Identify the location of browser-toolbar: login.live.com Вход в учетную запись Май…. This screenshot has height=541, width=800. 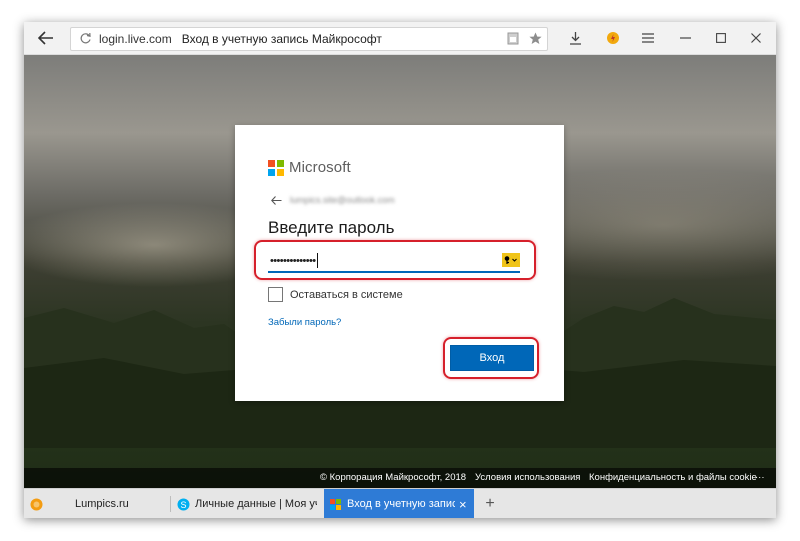
(400, 38).